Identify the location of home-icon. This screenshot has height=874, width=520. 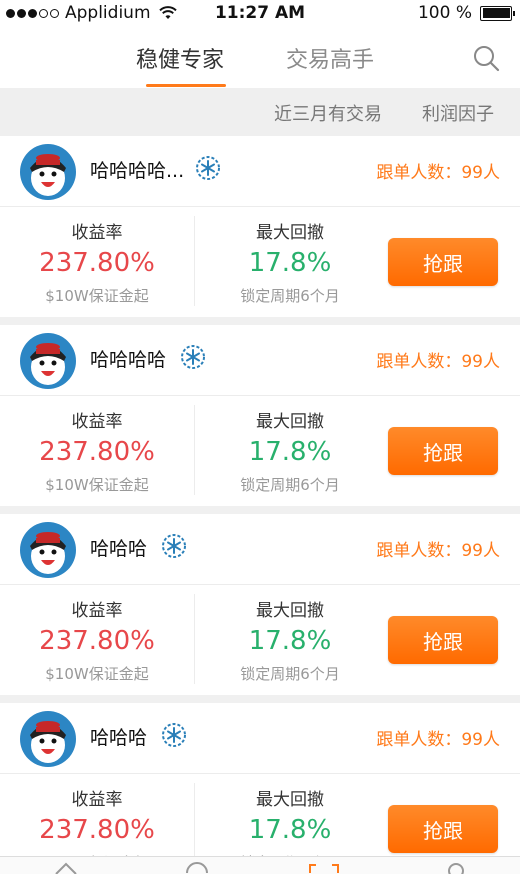
(66, 867).